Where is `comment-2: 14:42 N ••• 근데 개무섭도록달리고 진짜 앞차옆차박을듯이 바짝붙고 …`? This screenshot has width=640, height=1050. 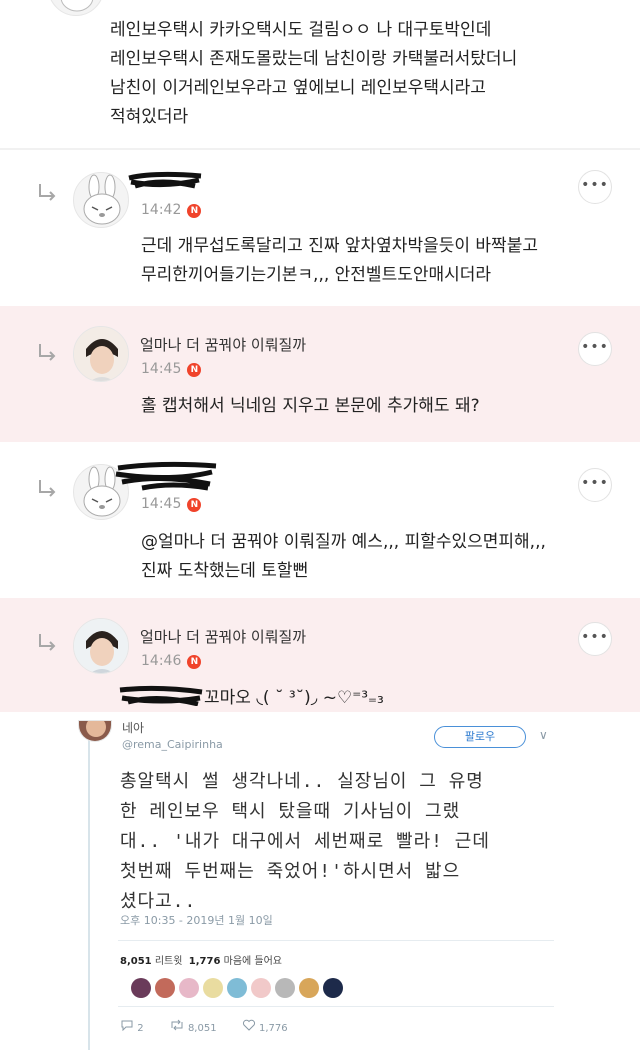
comment-2: 14:42 N ••• 근데 개무섭도록달리고 진짜 앞차옆차박을듯이 바짝붙고 … is located at coordinates (320, 224).